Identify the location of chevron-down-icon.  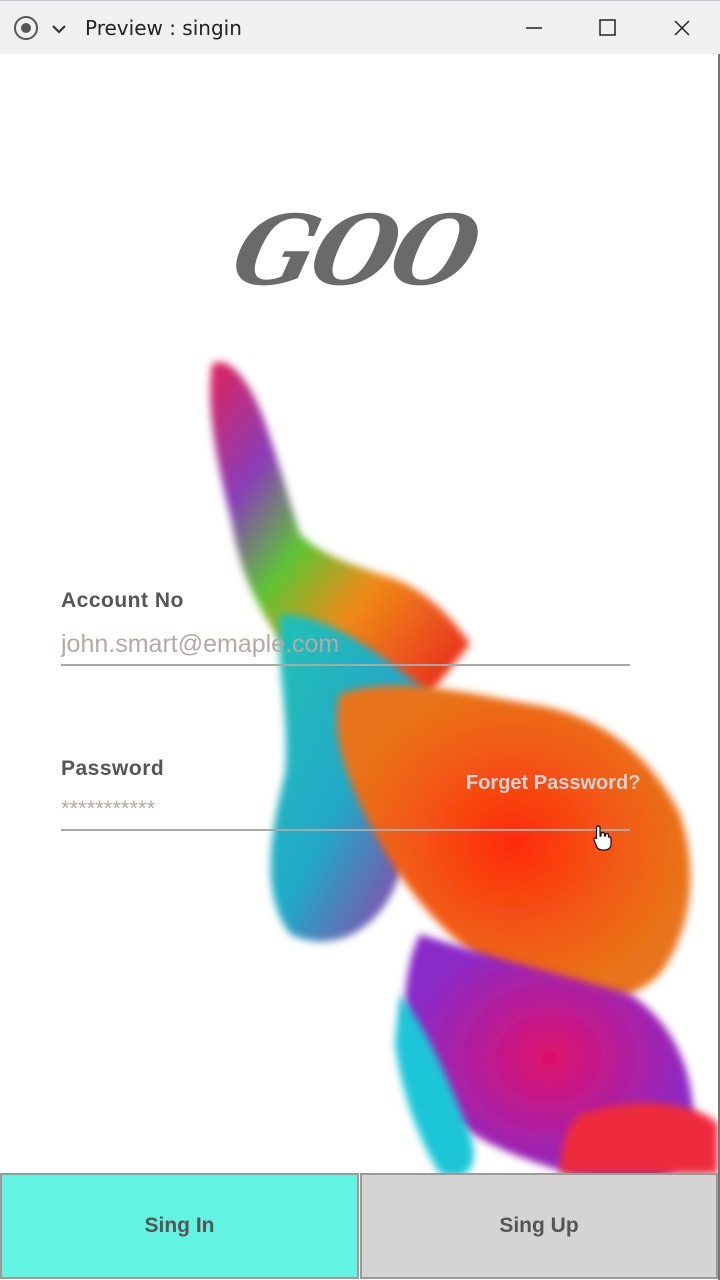
(59, 29).